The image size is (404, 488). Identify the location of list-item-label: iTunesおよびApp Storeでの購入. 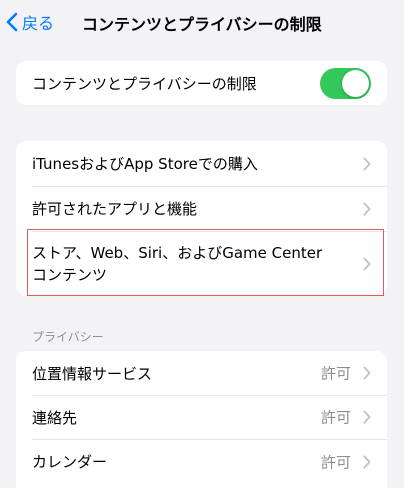
(145, 164).